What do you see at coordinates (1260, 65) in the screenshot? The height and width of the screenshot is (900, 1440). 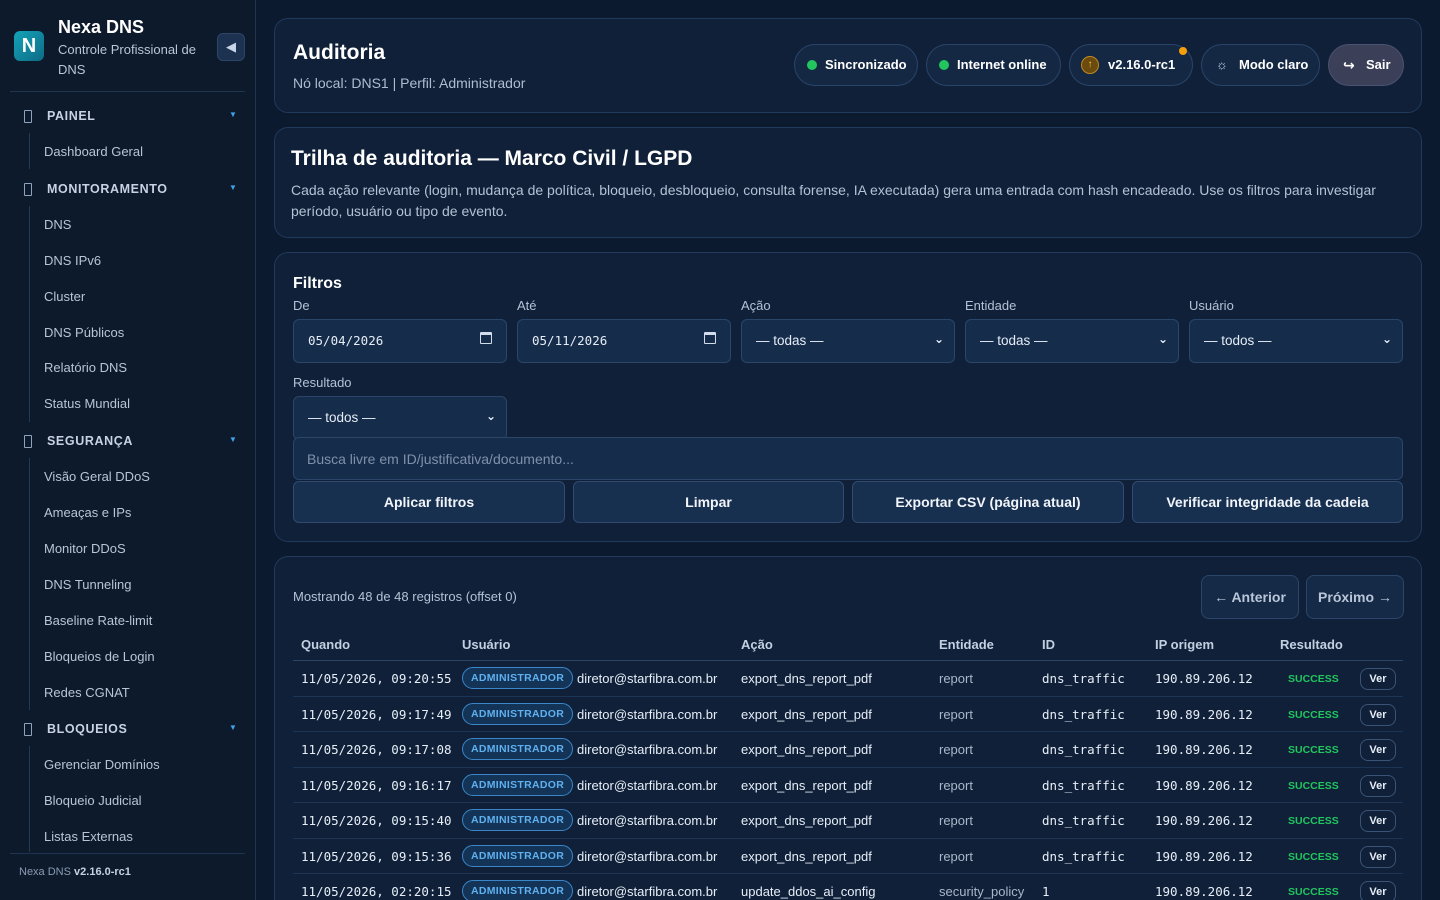 I see `theme-toggle-button: ☼ Modo claro` at bounding box center [1260, 65].